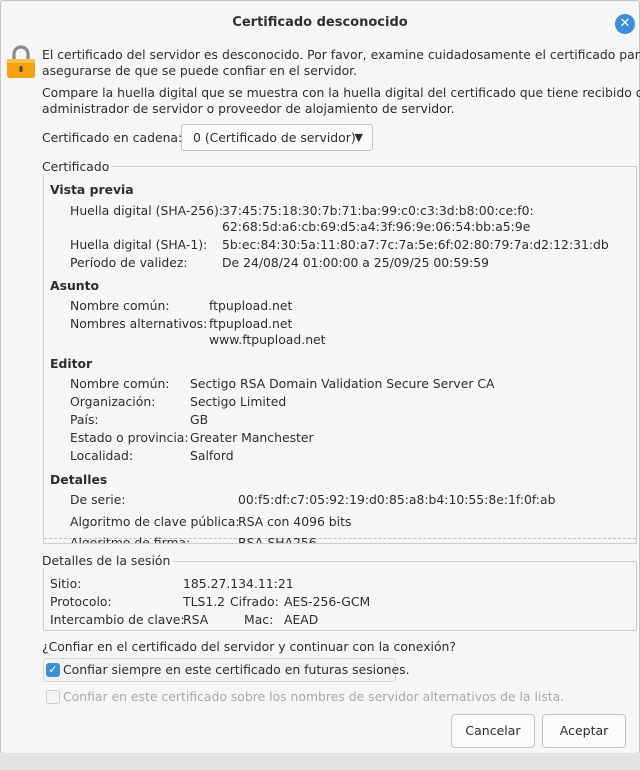 Image resolution: width=640 pixels, height=770 pixels. I want to click on issuer-locality-label: Localidad:, so click(102, 455).